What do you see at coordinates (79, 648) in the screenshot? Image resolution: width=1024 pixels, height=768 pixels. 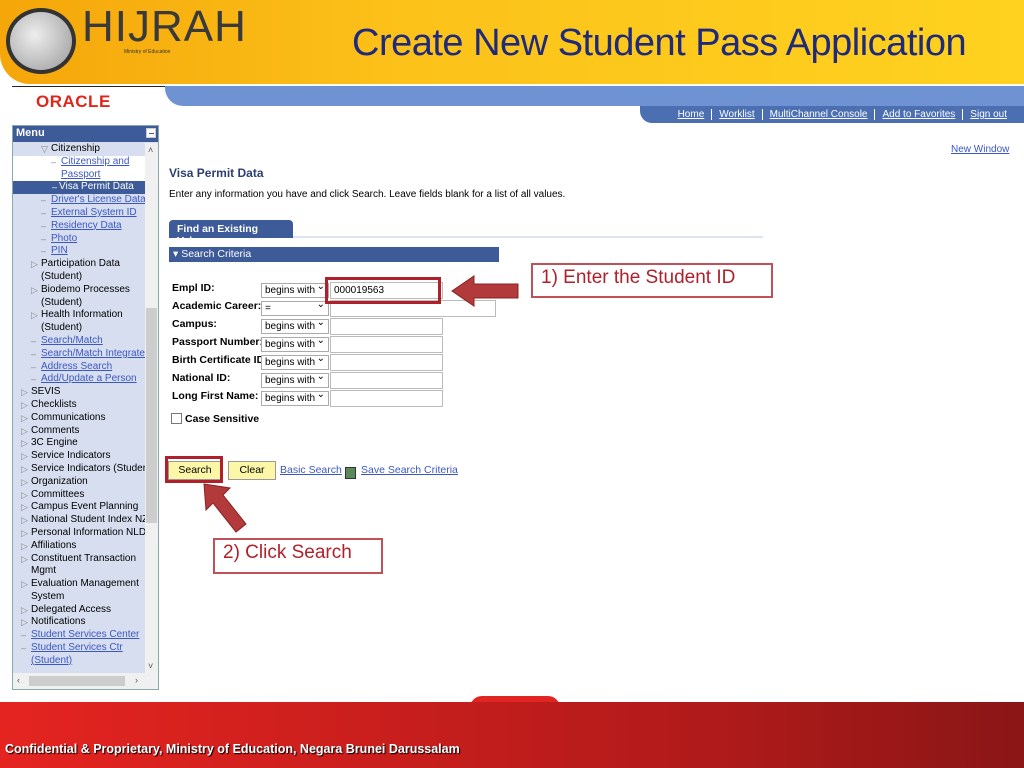 I see `menu-item: – Student Services Ctr` at bounding box center [79, 648].